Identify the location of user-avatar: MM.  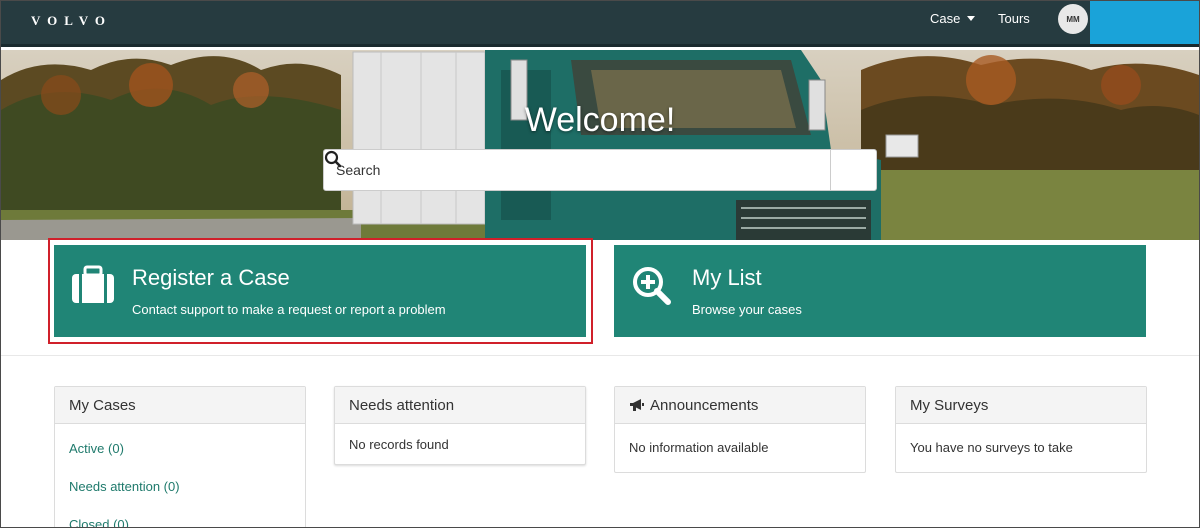
(1073, 19).